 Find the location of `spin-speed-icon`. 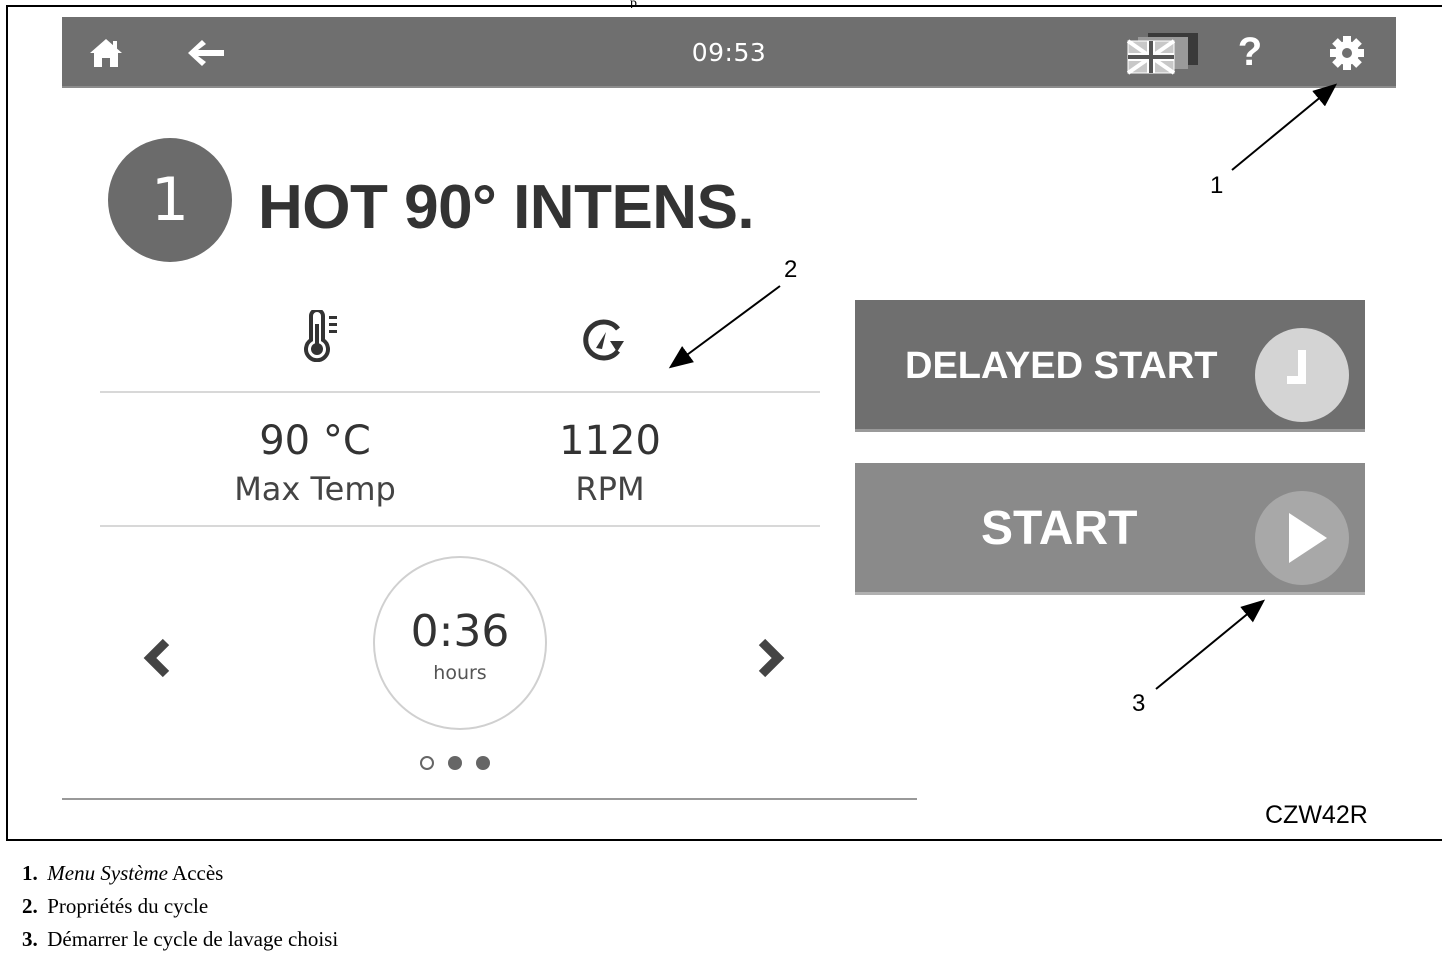

spin-speed-icon is located at coordinates (603, 340).